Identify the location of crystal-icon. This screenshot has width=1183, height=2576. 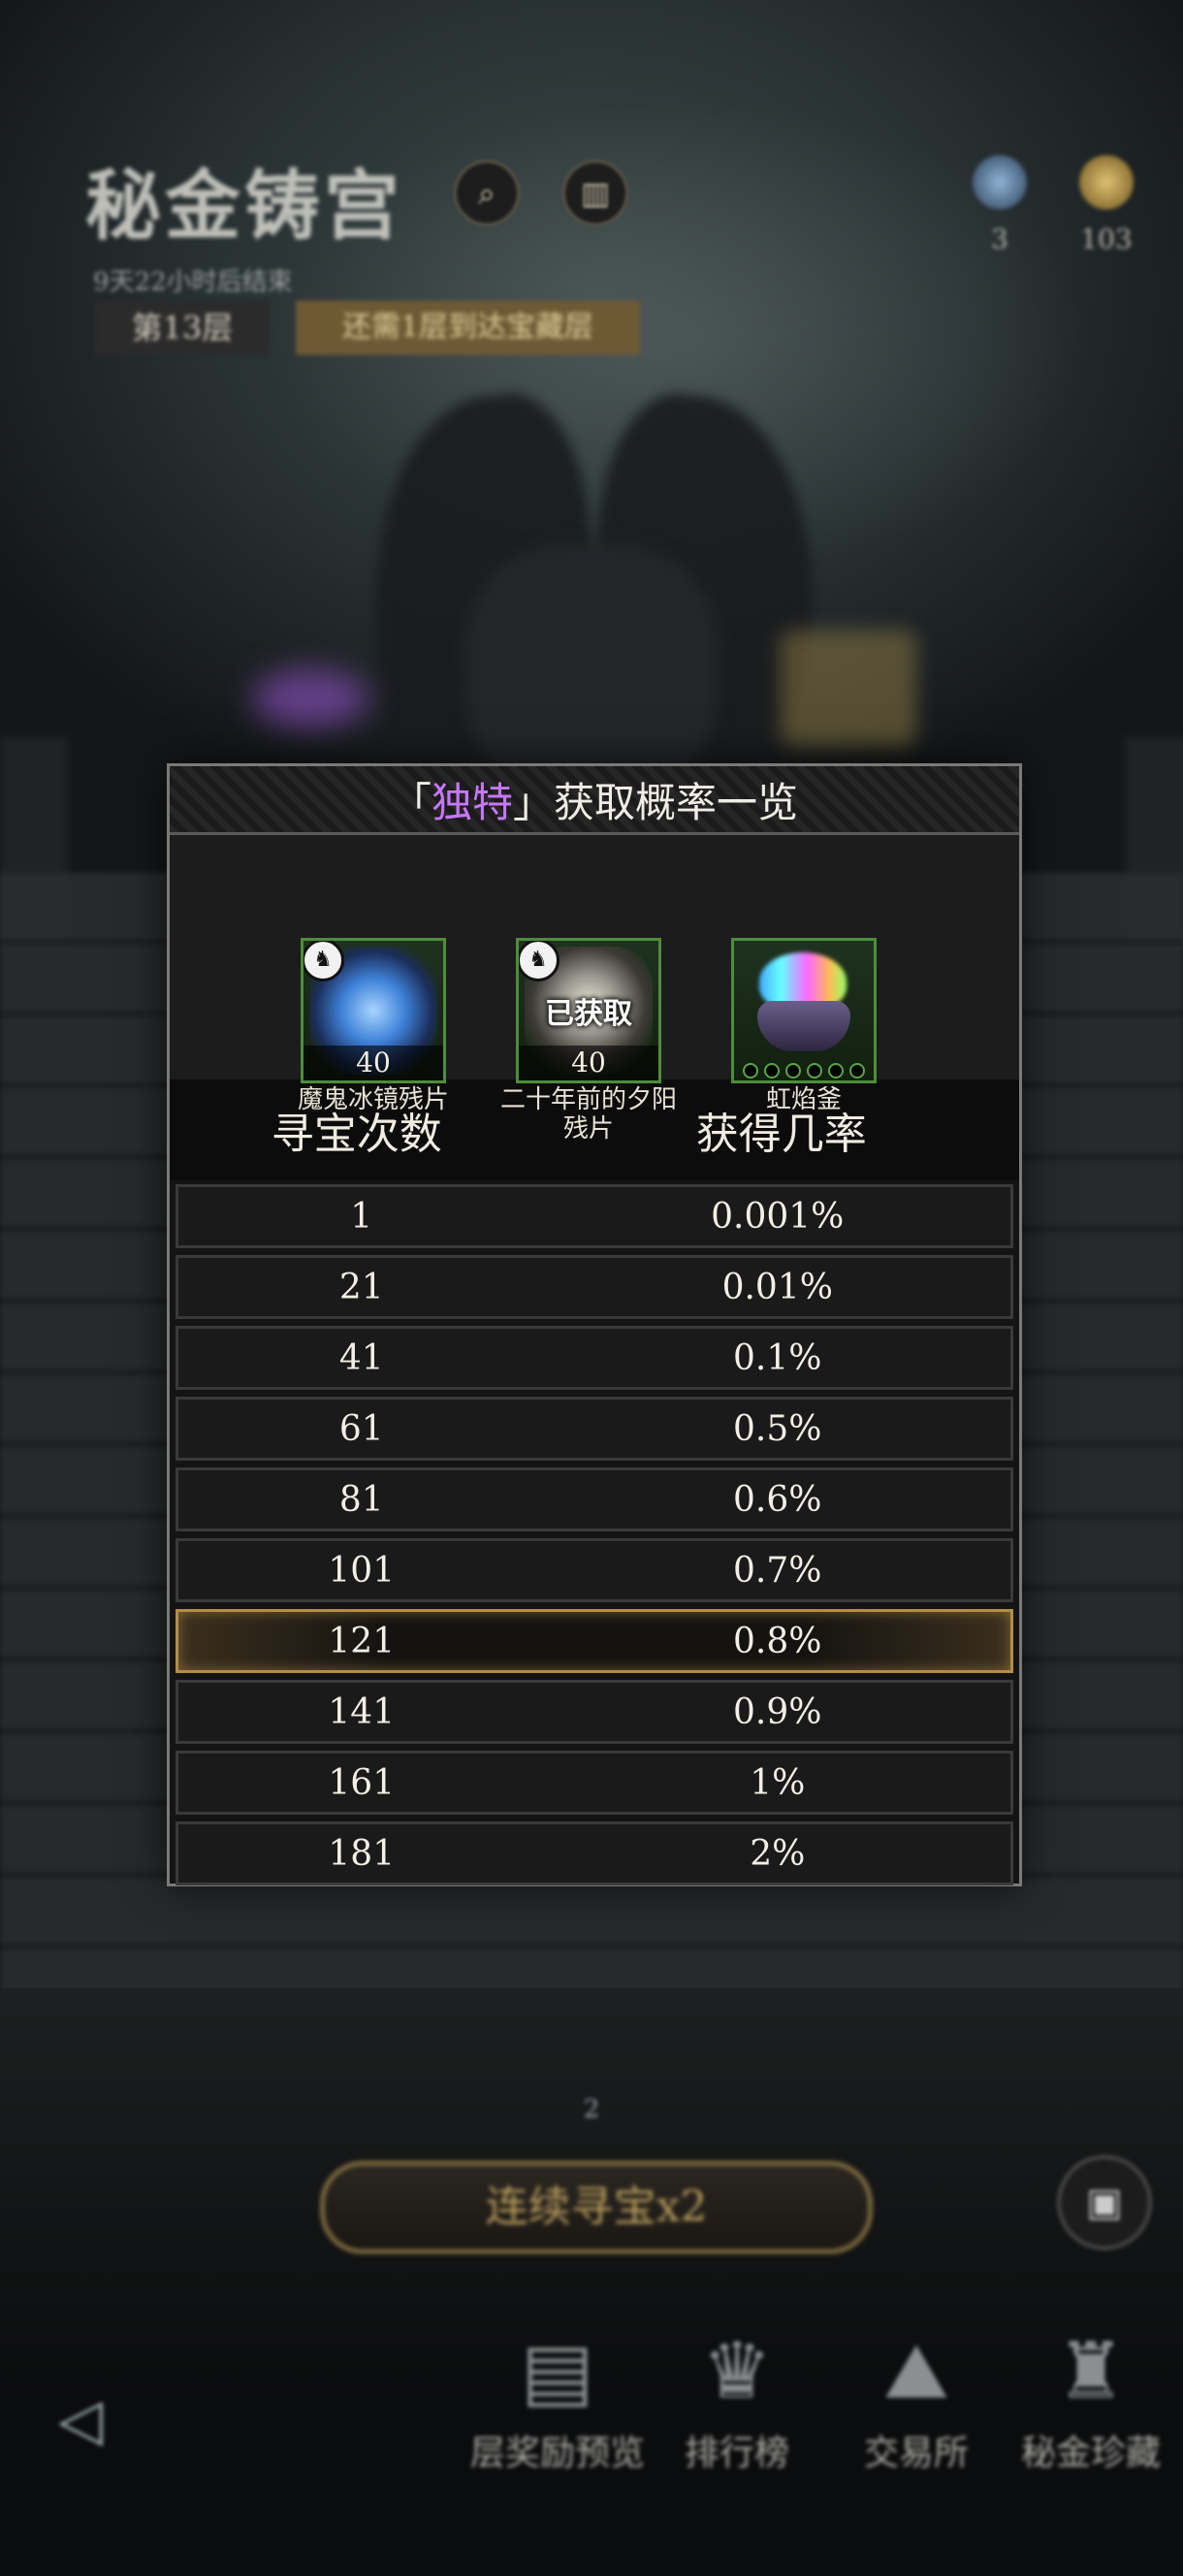
(1000, 182).